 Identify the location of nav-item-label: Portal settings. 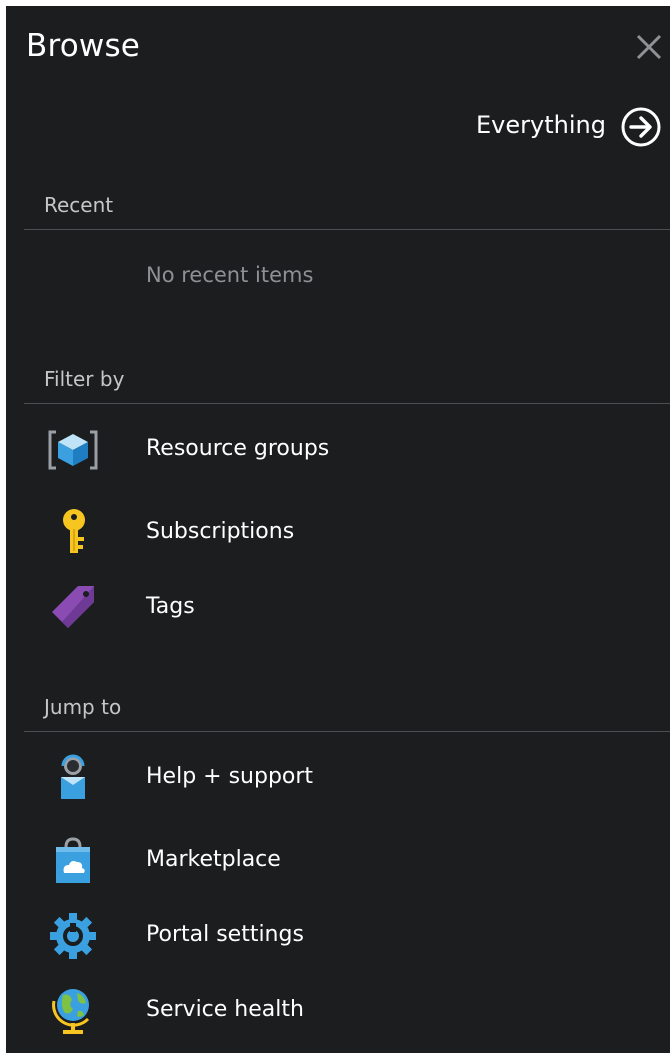
(225, 934).